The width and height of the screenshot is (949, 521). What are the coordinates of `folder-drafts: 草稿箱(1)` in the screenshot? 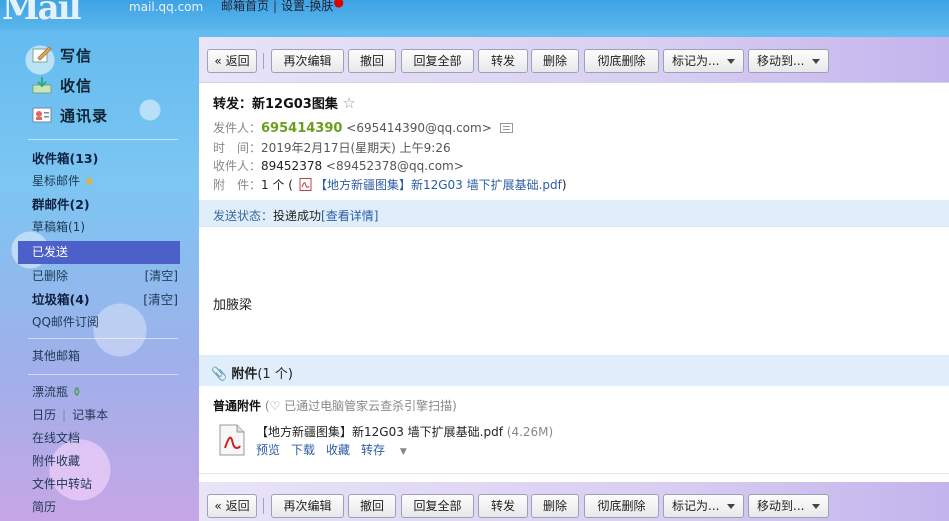 It's located at (99, 227).